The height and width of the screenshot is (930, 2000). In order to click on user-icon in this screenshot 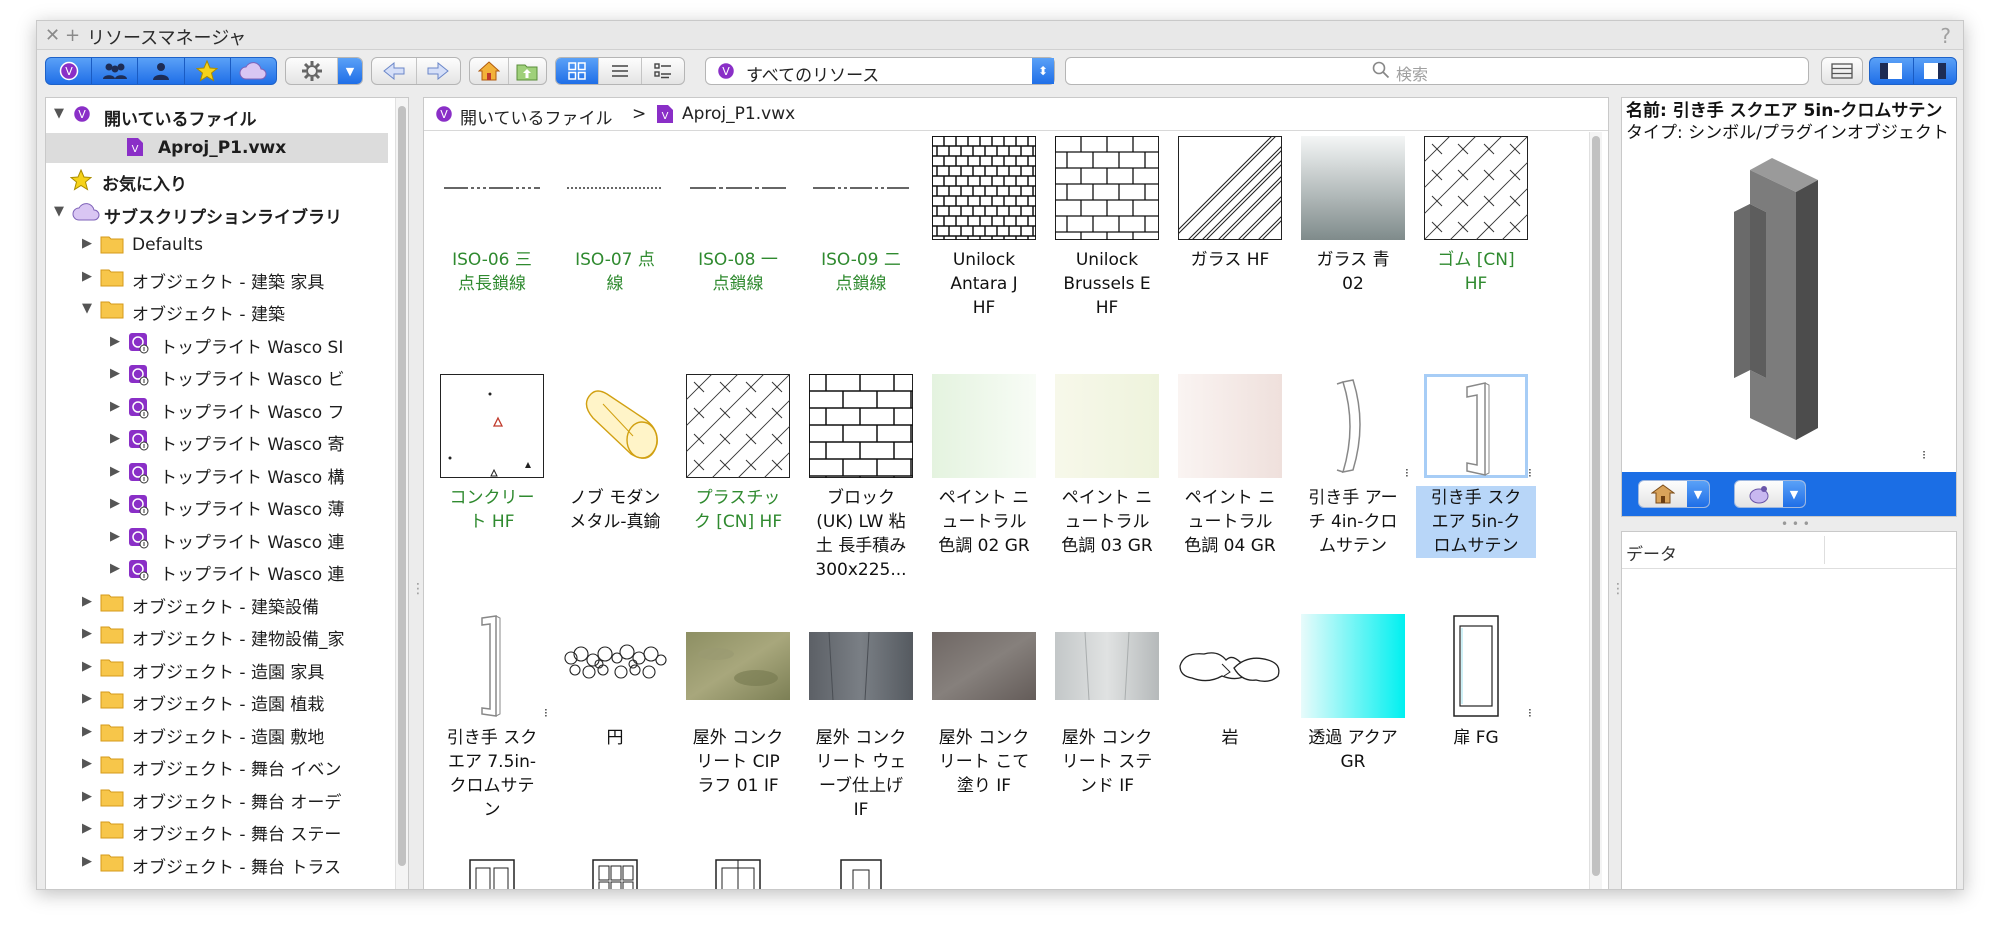, I will do `click(161, 71)`.